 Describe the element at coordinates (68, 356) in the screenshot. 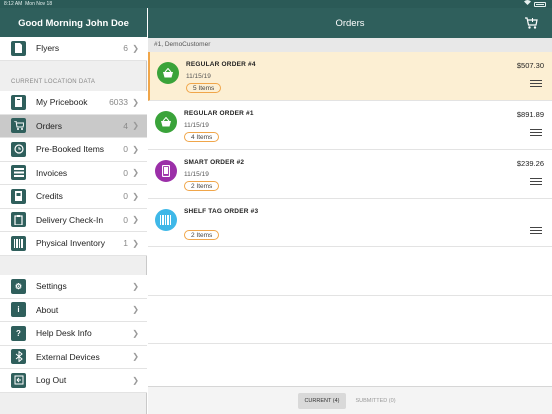

I see `sidebar-item-label: External Devices` at that location.